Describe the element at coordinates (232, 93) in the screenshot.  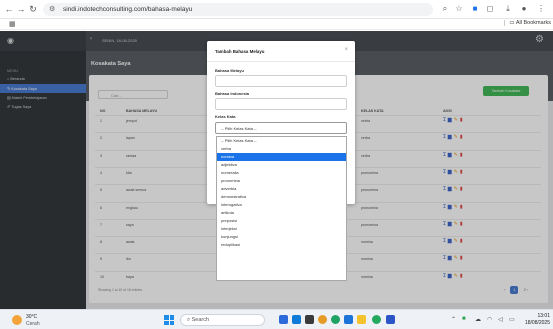
I see `indonesia-label: Bahasa Indonesia` at that location.